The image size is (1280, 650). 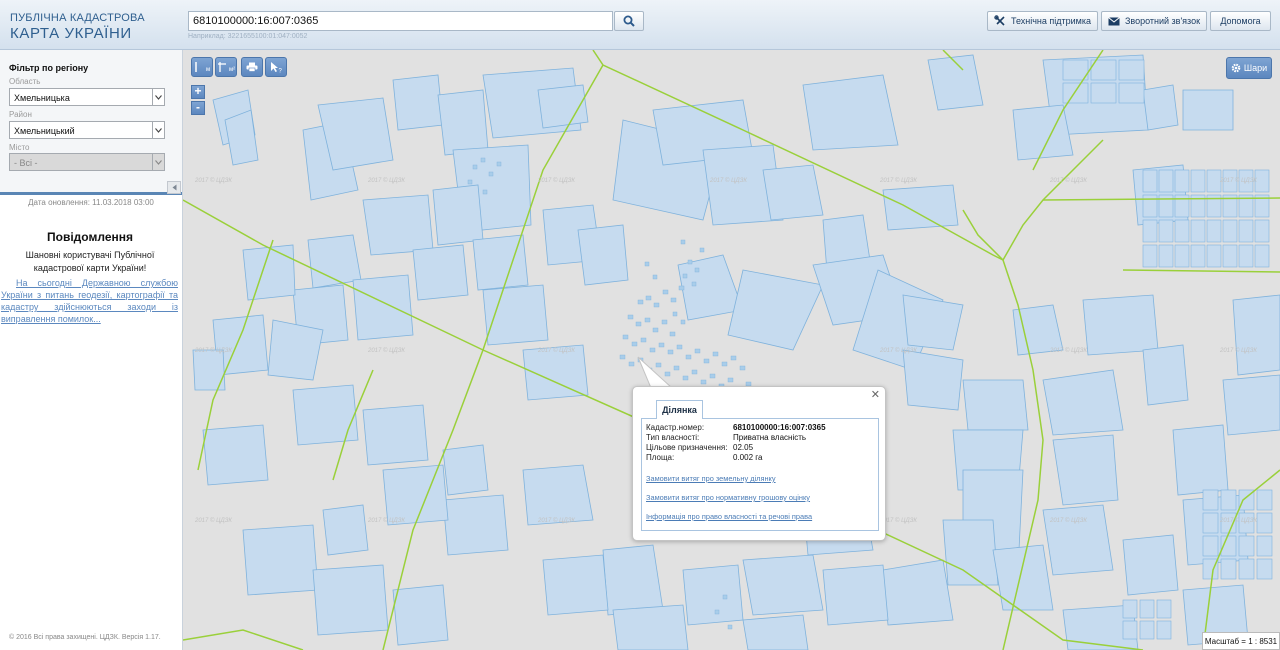 I want to click on cursor-question-icon: ?, so click(x=276, y=68).